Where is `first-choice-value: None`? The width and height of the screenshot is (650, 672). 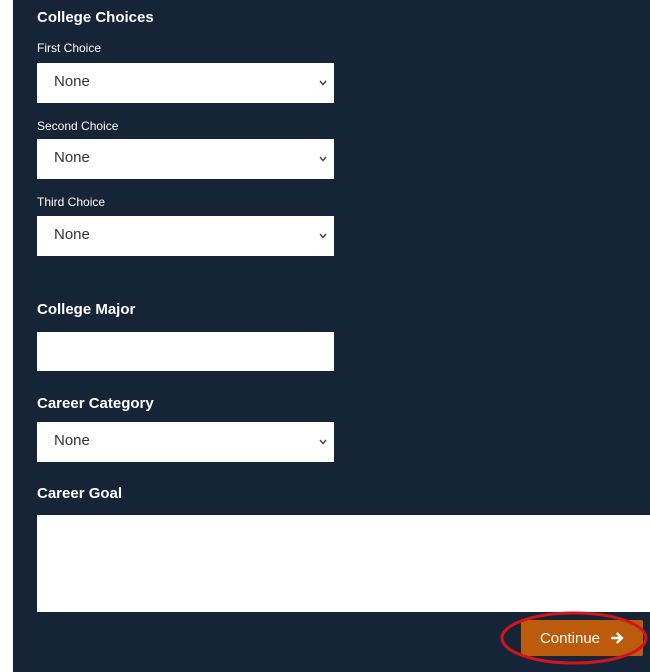
first-choice-value: None is located at coordinates (72, 81).